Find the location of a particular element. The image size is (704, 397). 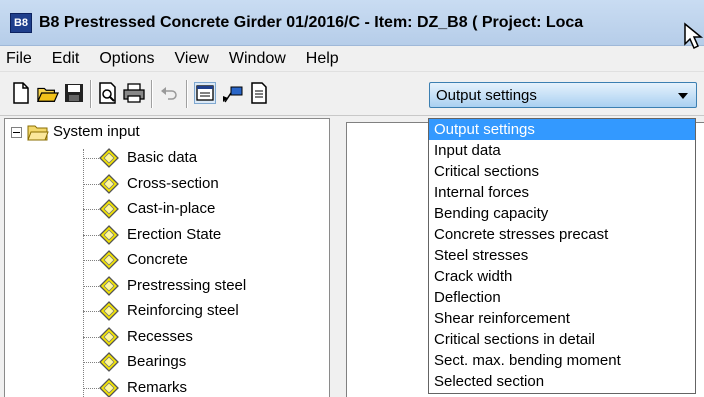

new-document-icon is located at coordinates (21, 93).